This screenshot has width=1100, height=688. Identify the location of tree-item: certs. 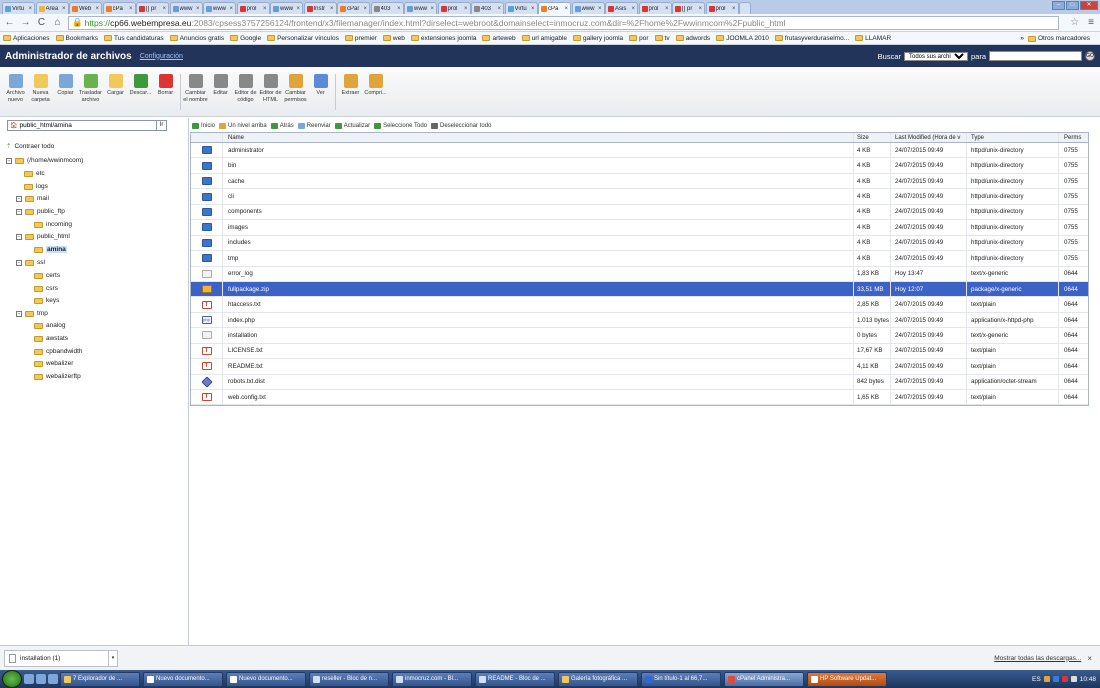
(47, 275).